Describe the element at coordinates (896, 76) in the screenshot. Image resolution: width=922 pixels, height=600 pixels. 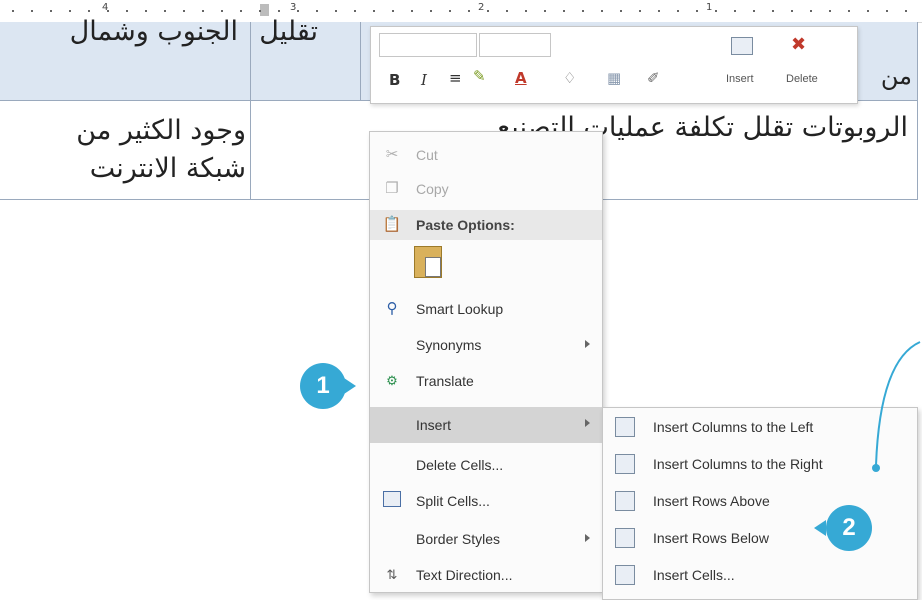
I see `table-header-cell: من` at that location.